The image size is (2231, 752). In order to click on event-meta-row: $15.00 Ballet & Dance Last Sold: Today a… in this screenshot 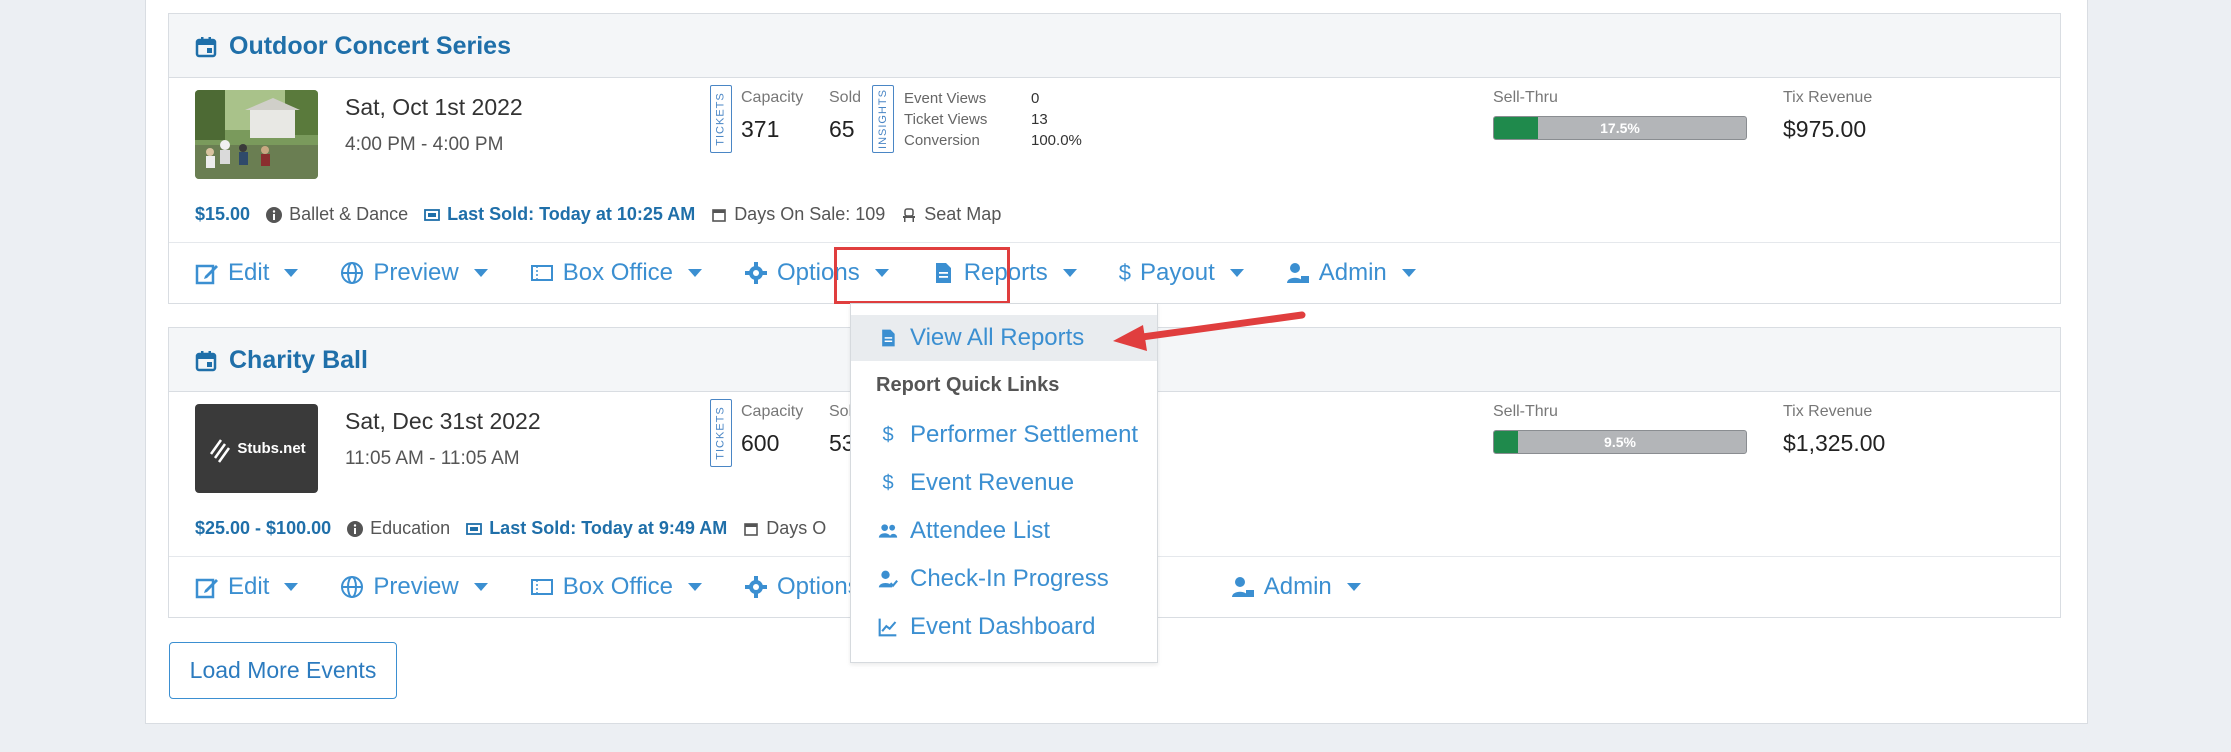, I will do `click(598, 214)`.